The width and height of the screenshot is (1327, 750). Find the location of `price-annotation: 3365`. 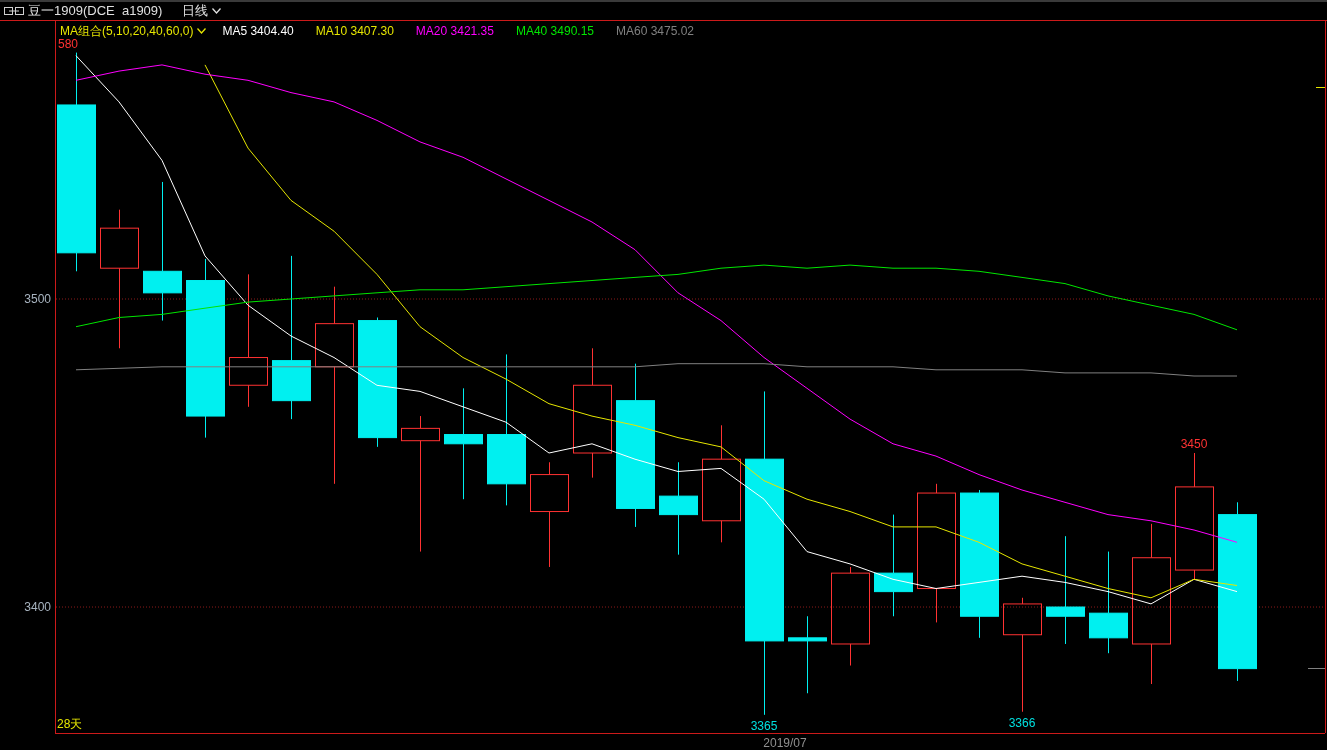

price-annotation: 3365 is located at coordinates (764, 725).